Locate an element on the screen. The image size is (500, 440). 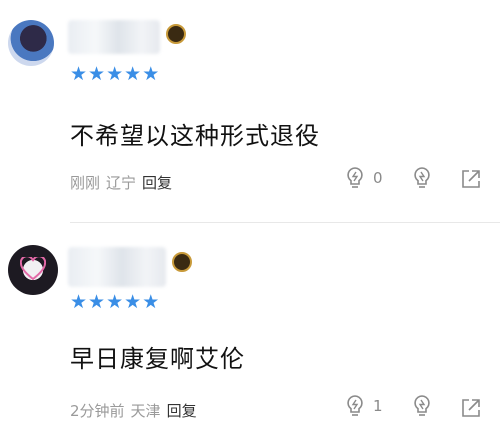
share-icon is located at coordinates (471, 408).